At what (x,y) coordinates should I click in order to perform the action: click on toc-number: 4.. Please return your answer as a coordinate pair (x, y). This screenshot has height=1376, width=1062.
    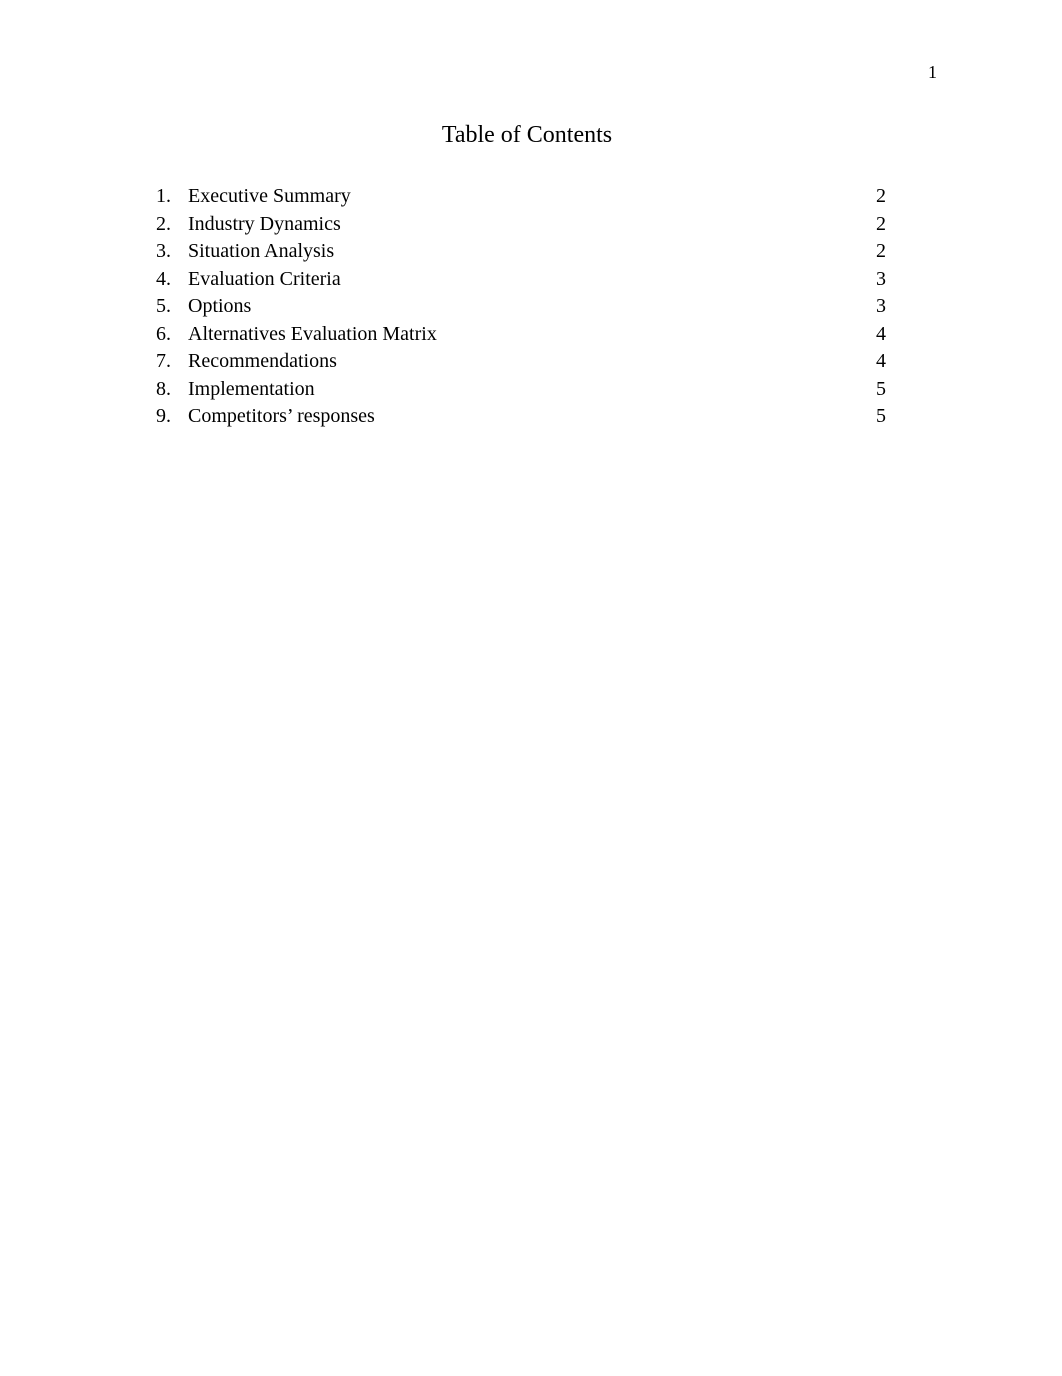
    Looking at the image, I should click on (163, 278).